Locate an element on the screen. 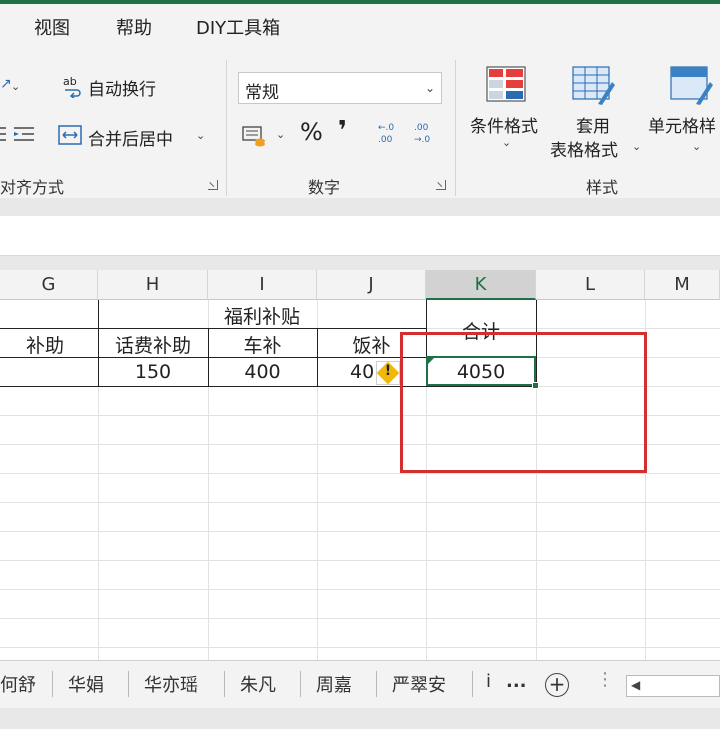 This screenshot has width=720, height=729. format-as-table-label-1: 套用 is located at coordinates (593, 127).